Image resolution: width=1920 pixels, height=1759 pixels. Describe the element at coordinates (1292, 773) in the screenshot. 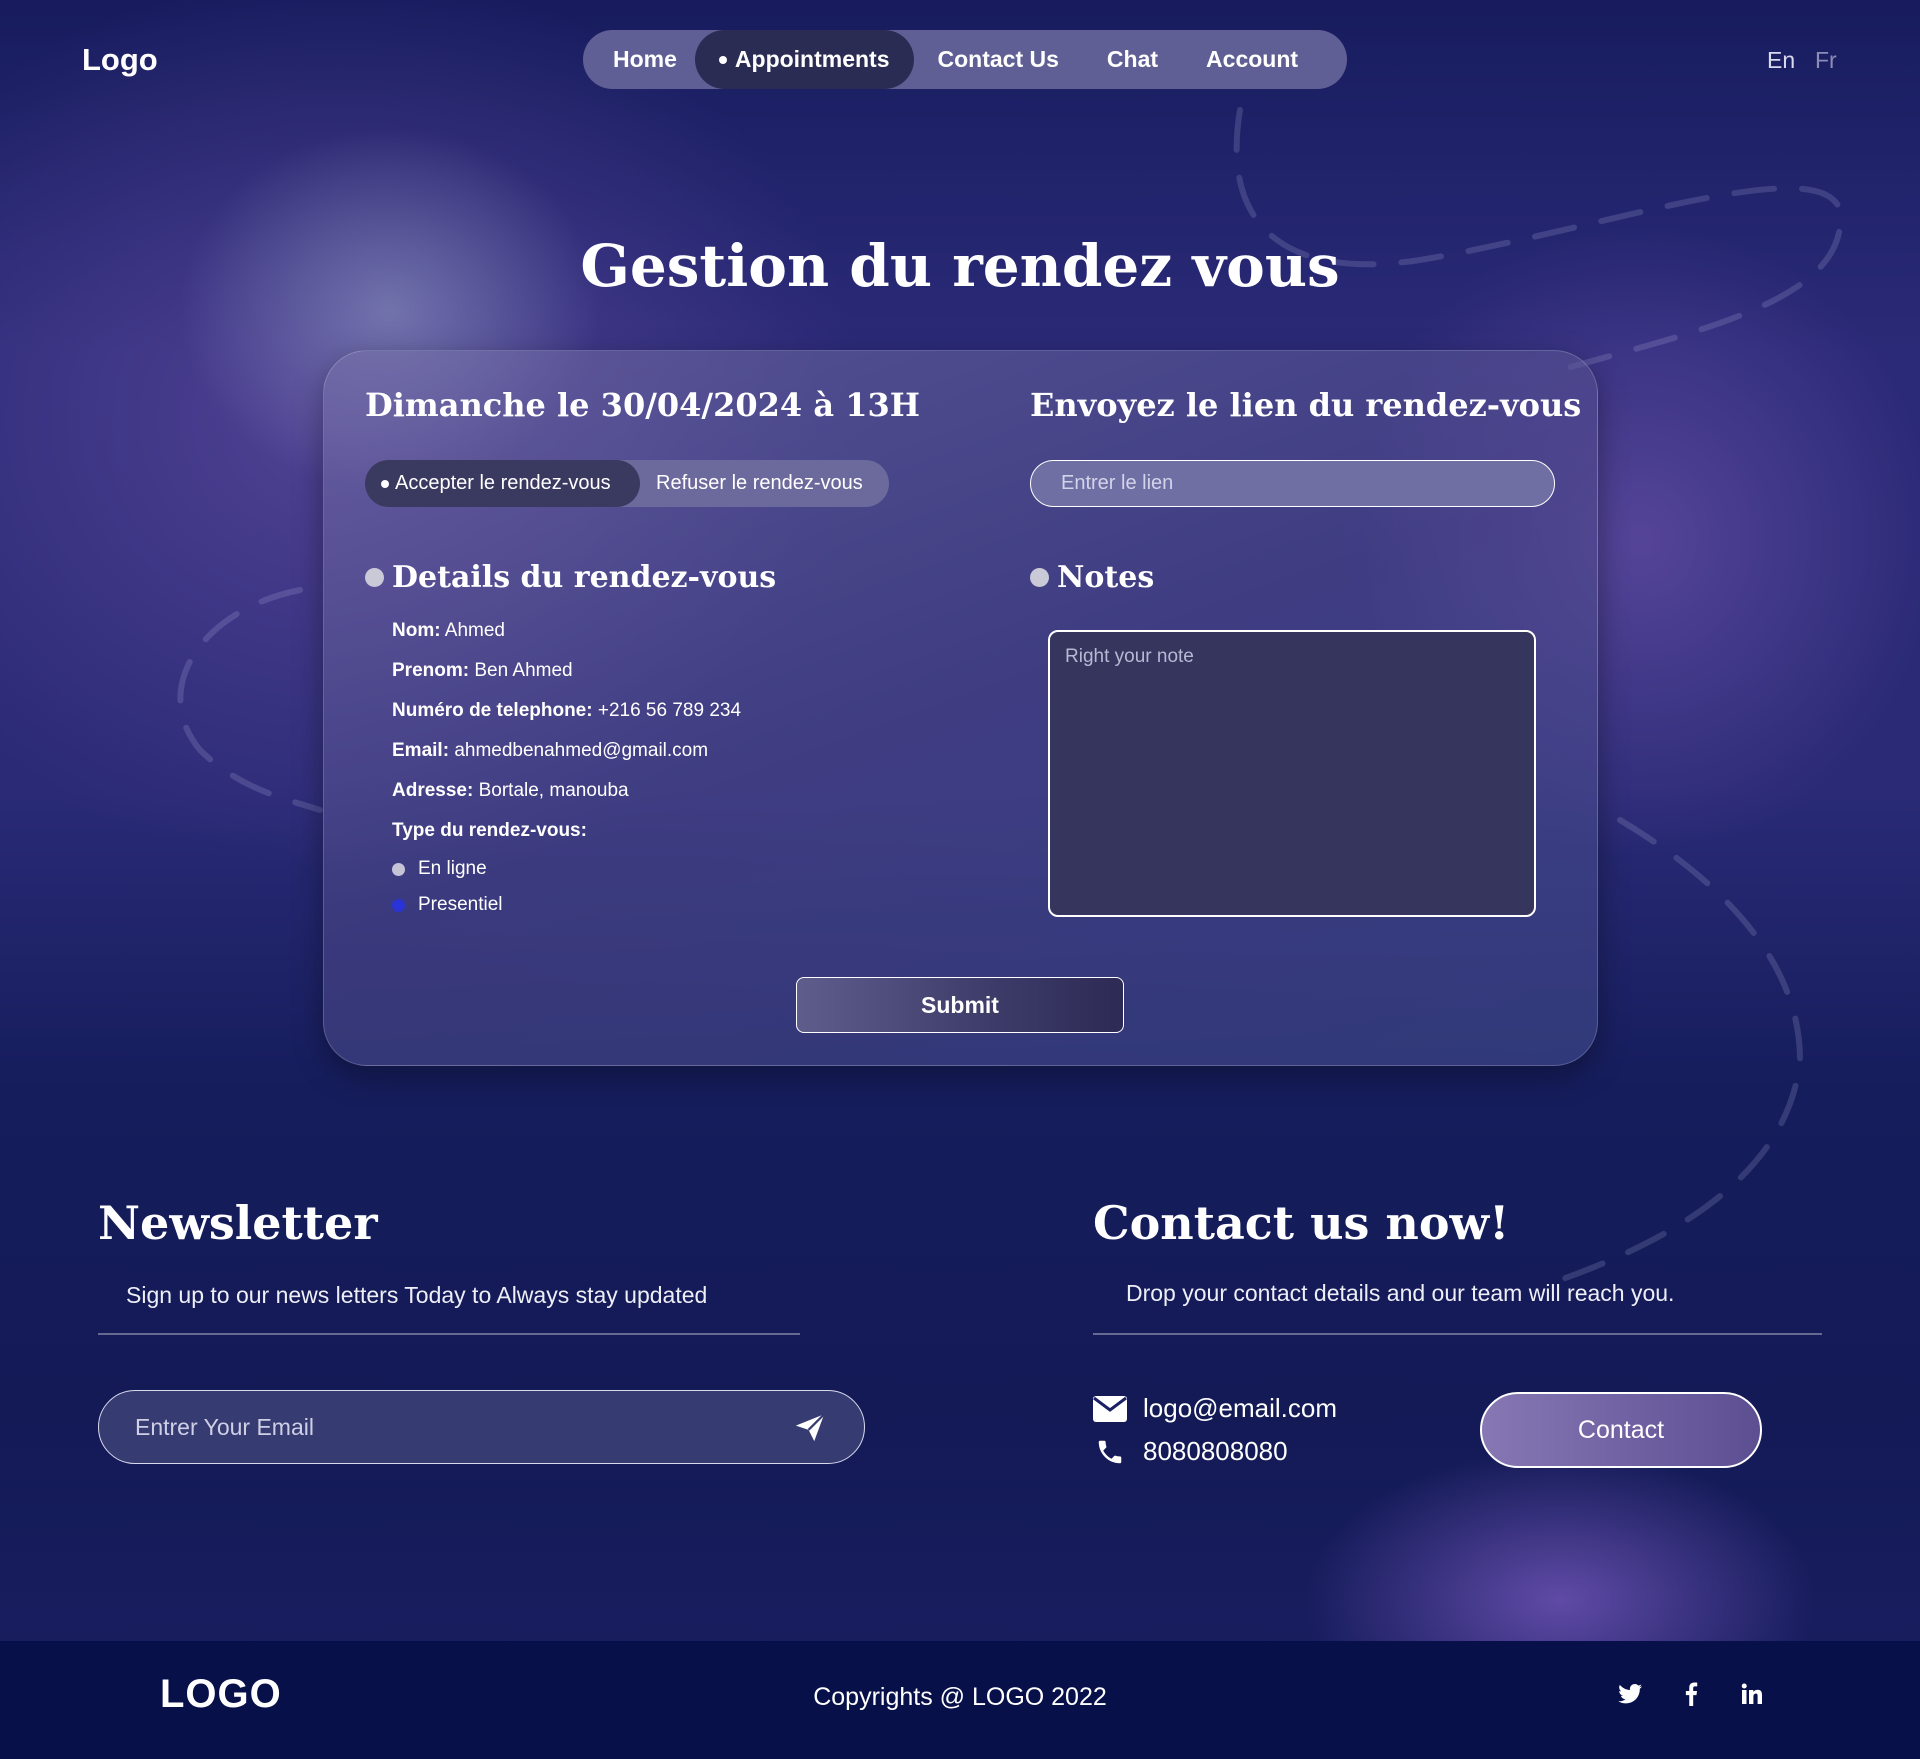

I see `notes-textarea` at that location.